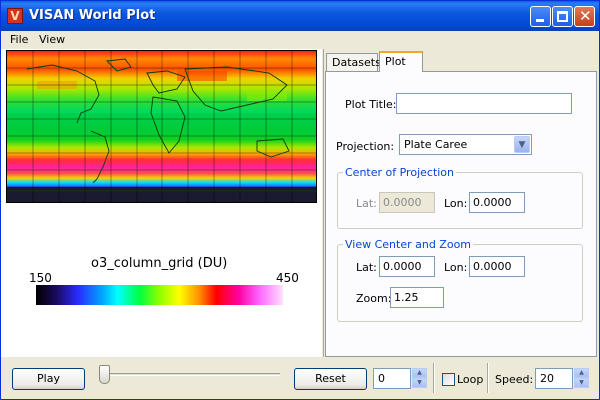 The image size is (600, 400). I want to click on frame-slider-track, so click(192, 374).